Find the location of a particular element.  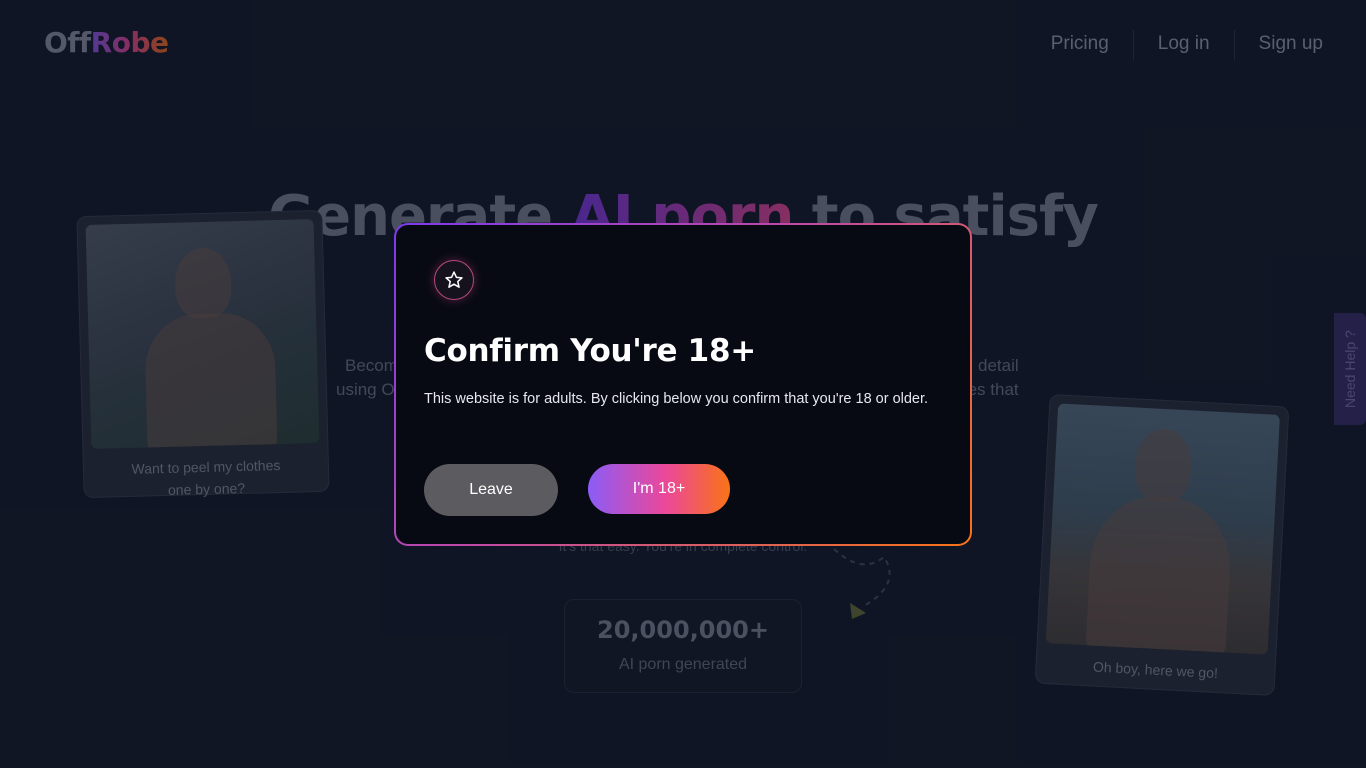

star-icon is located at coordinates (454, 280).